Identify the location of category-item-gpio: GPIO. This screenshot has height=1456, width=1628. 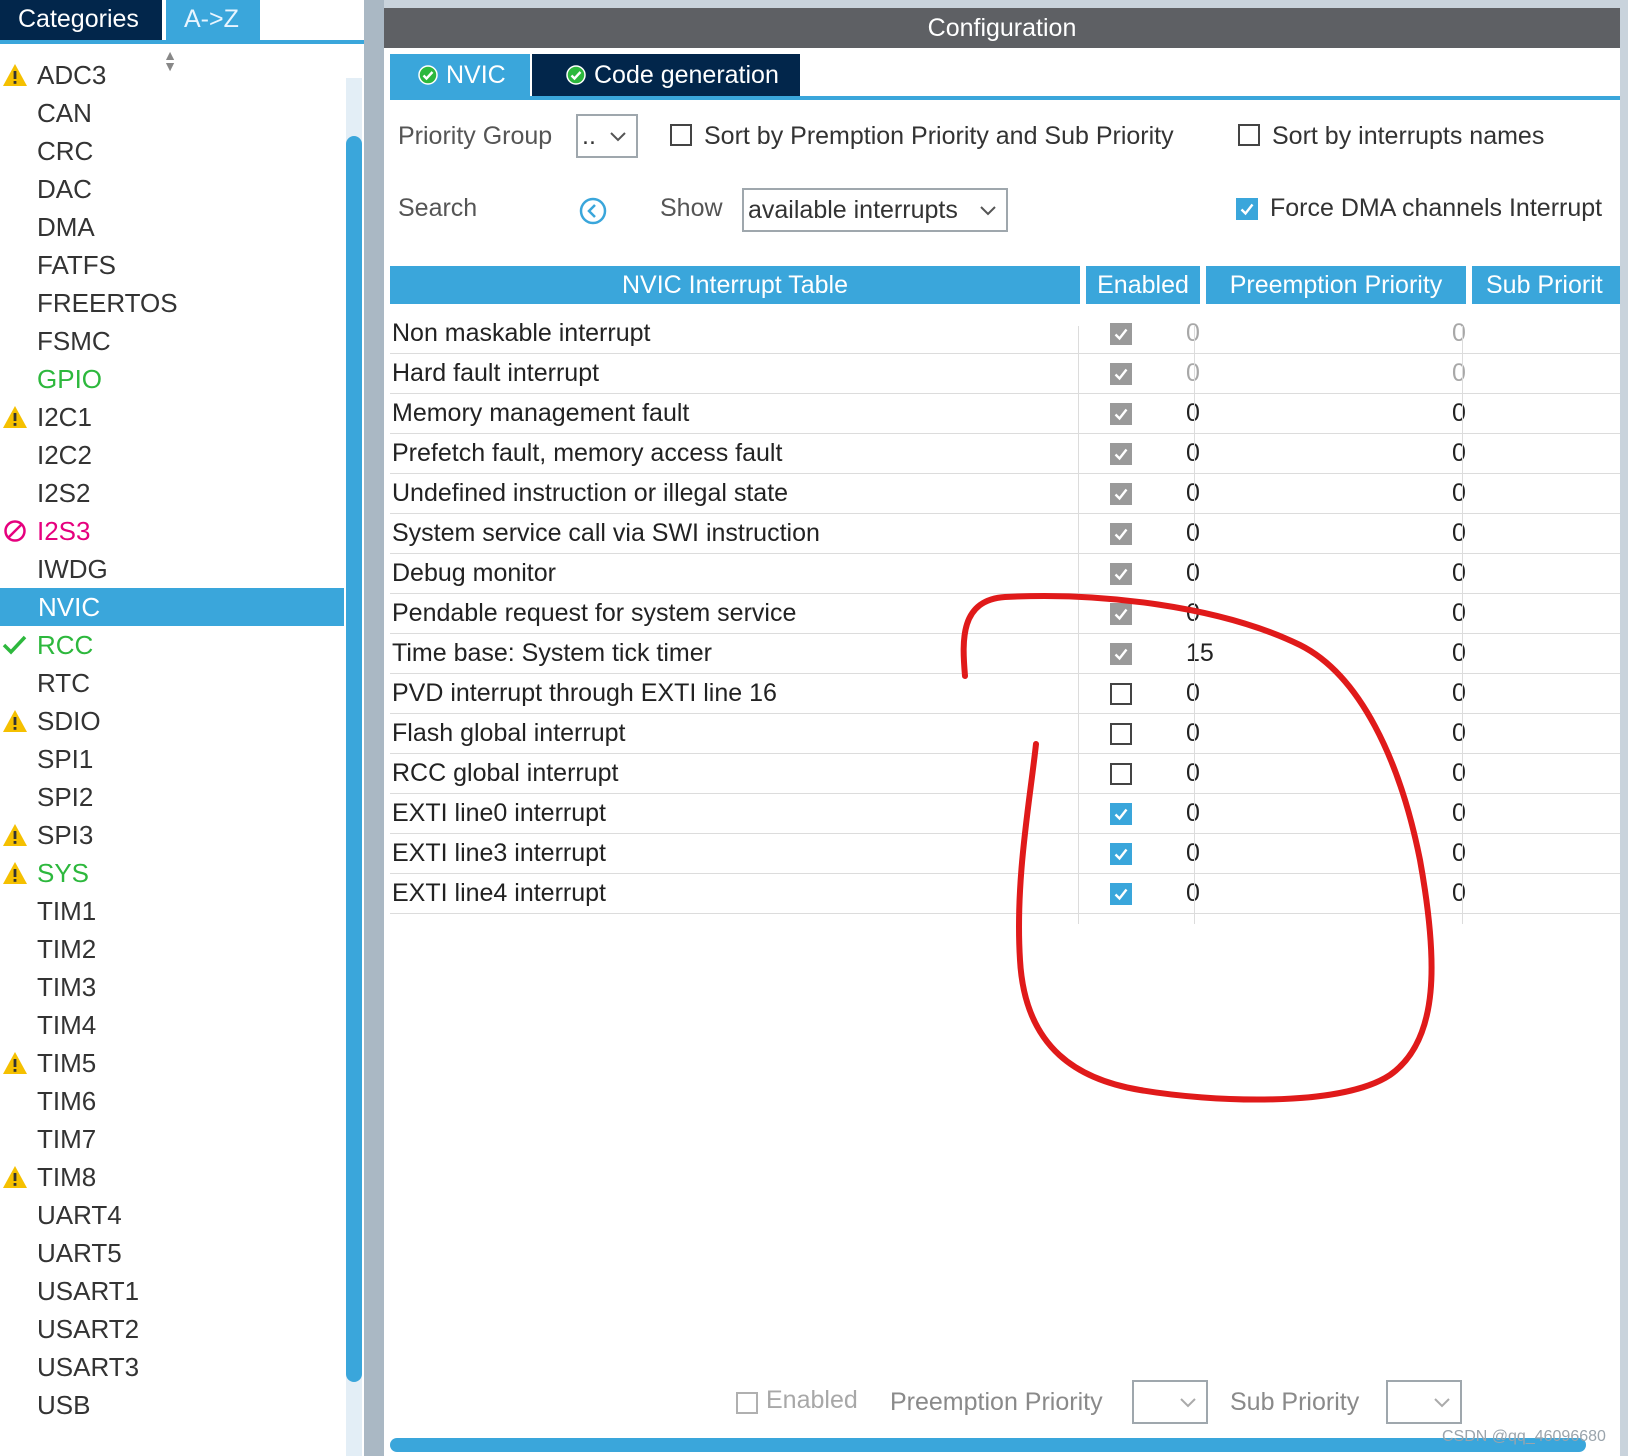
(172, 379).